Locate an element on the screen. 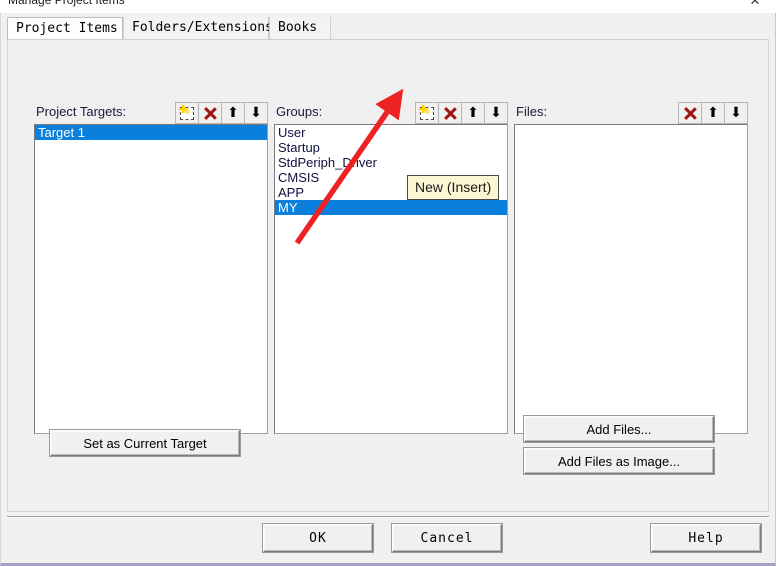 The height and width of the screenshot is (566, 776). panel-label-groups: Groups: is located at coordinates (299, 111).